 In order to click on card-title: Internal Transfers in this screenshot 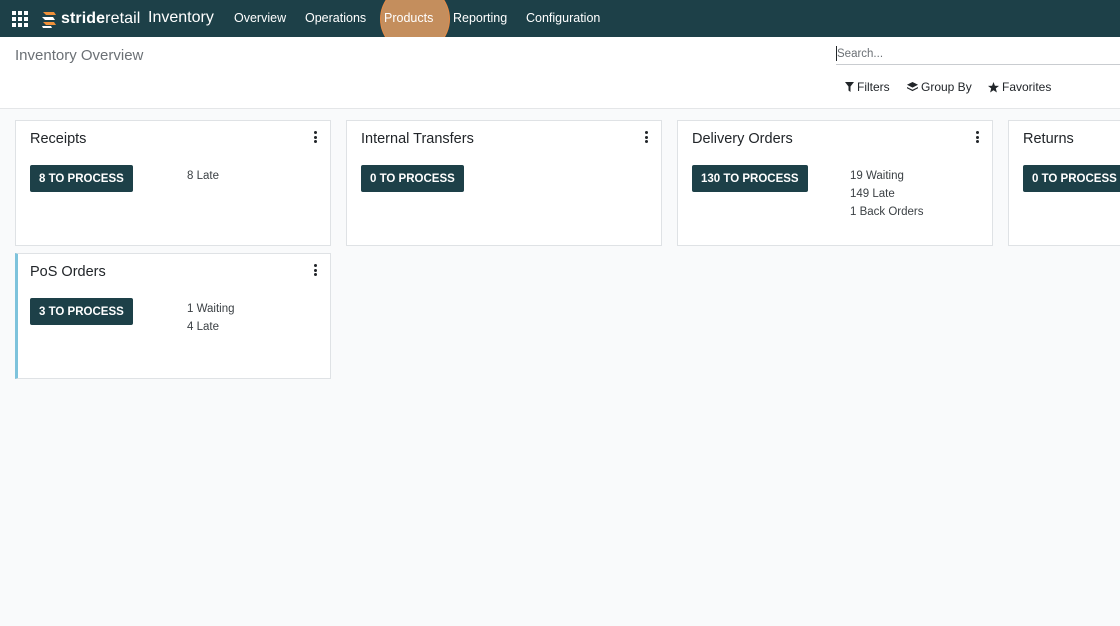, I will do `click(417, 139)`.